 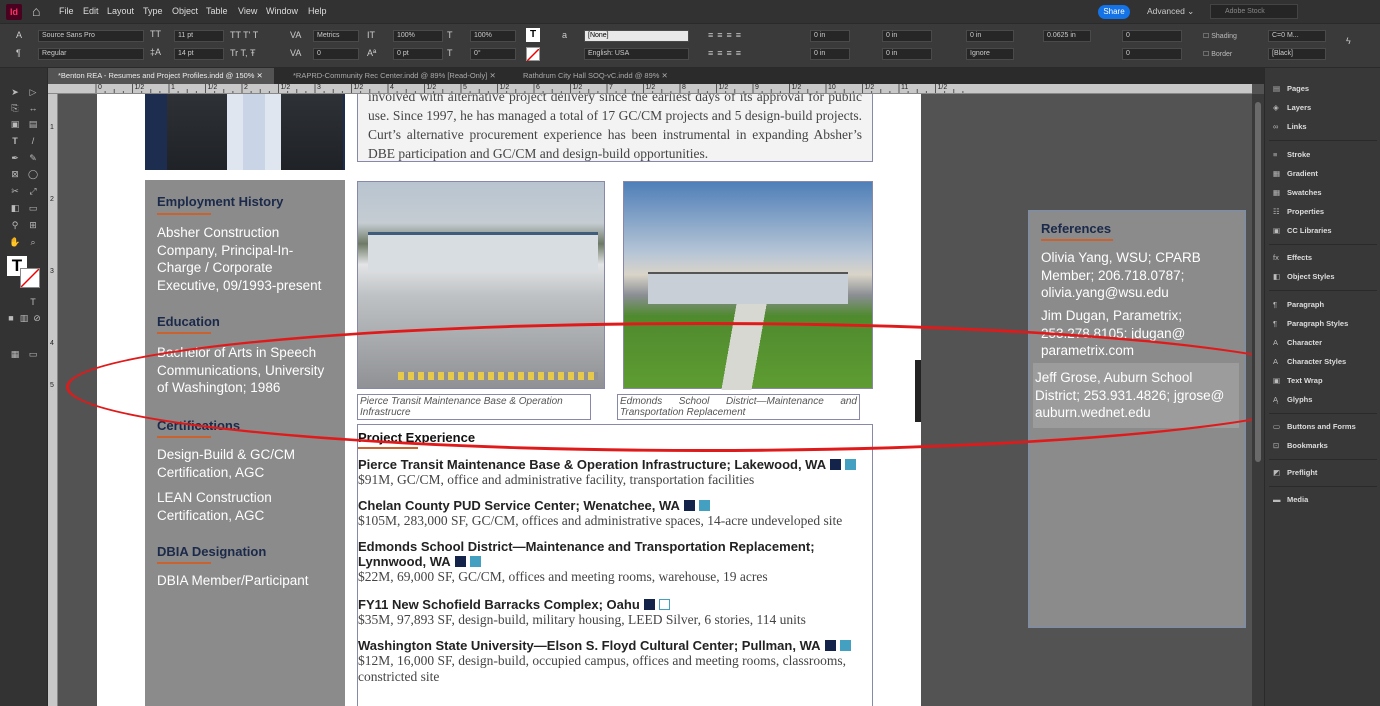 What do you see at coordinates (15, 108) in the screenshot?
I see `page-tool-icon: ⎘` at bounding box center [15, 108].